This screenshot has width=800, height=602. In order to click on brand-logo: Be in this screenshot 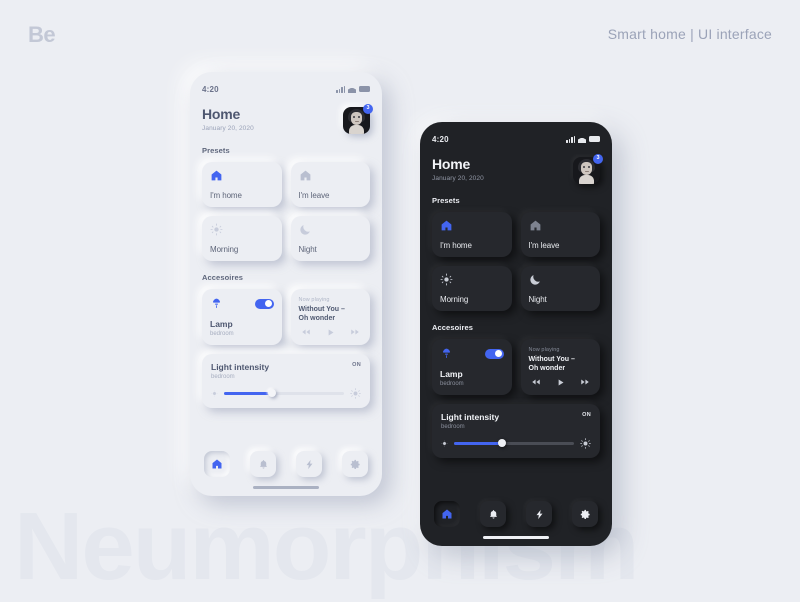, I will do `click(41, 35)`.